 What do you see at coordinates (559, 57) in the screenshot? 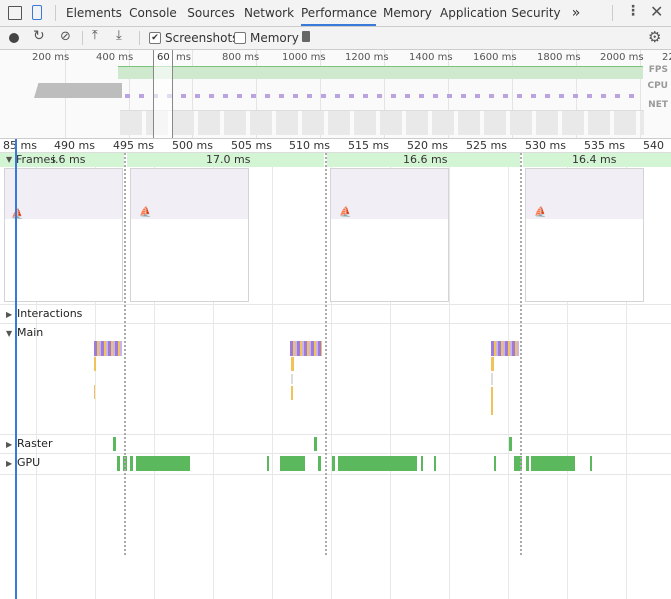
I see `overview-tick: 1800 ms` at bounding box center [559, 57].